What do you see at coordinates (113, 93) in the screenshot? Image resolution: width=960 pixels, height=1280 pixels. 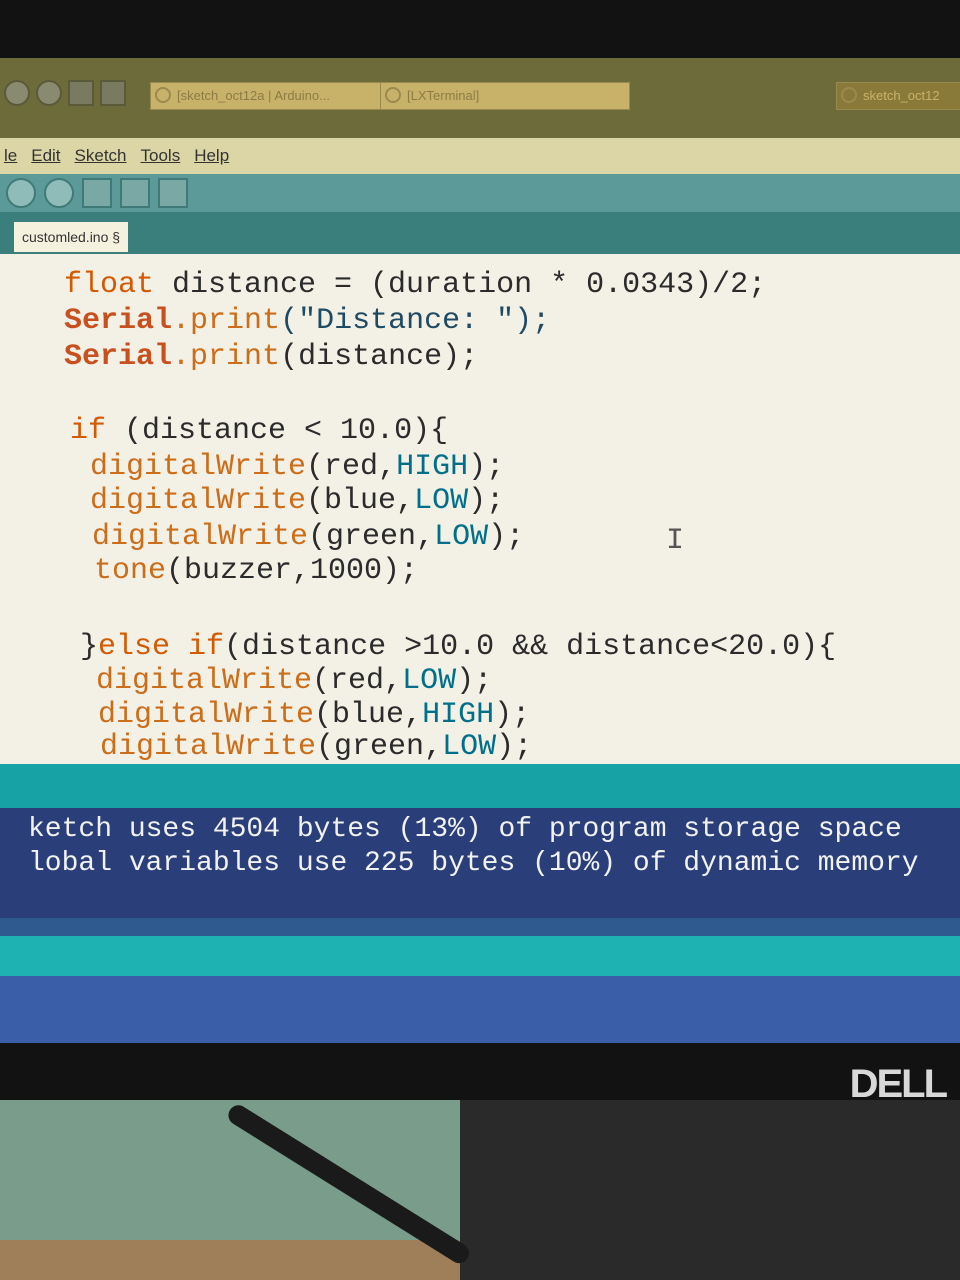 I see `terminal-icon` at bounding box center [113, 93].